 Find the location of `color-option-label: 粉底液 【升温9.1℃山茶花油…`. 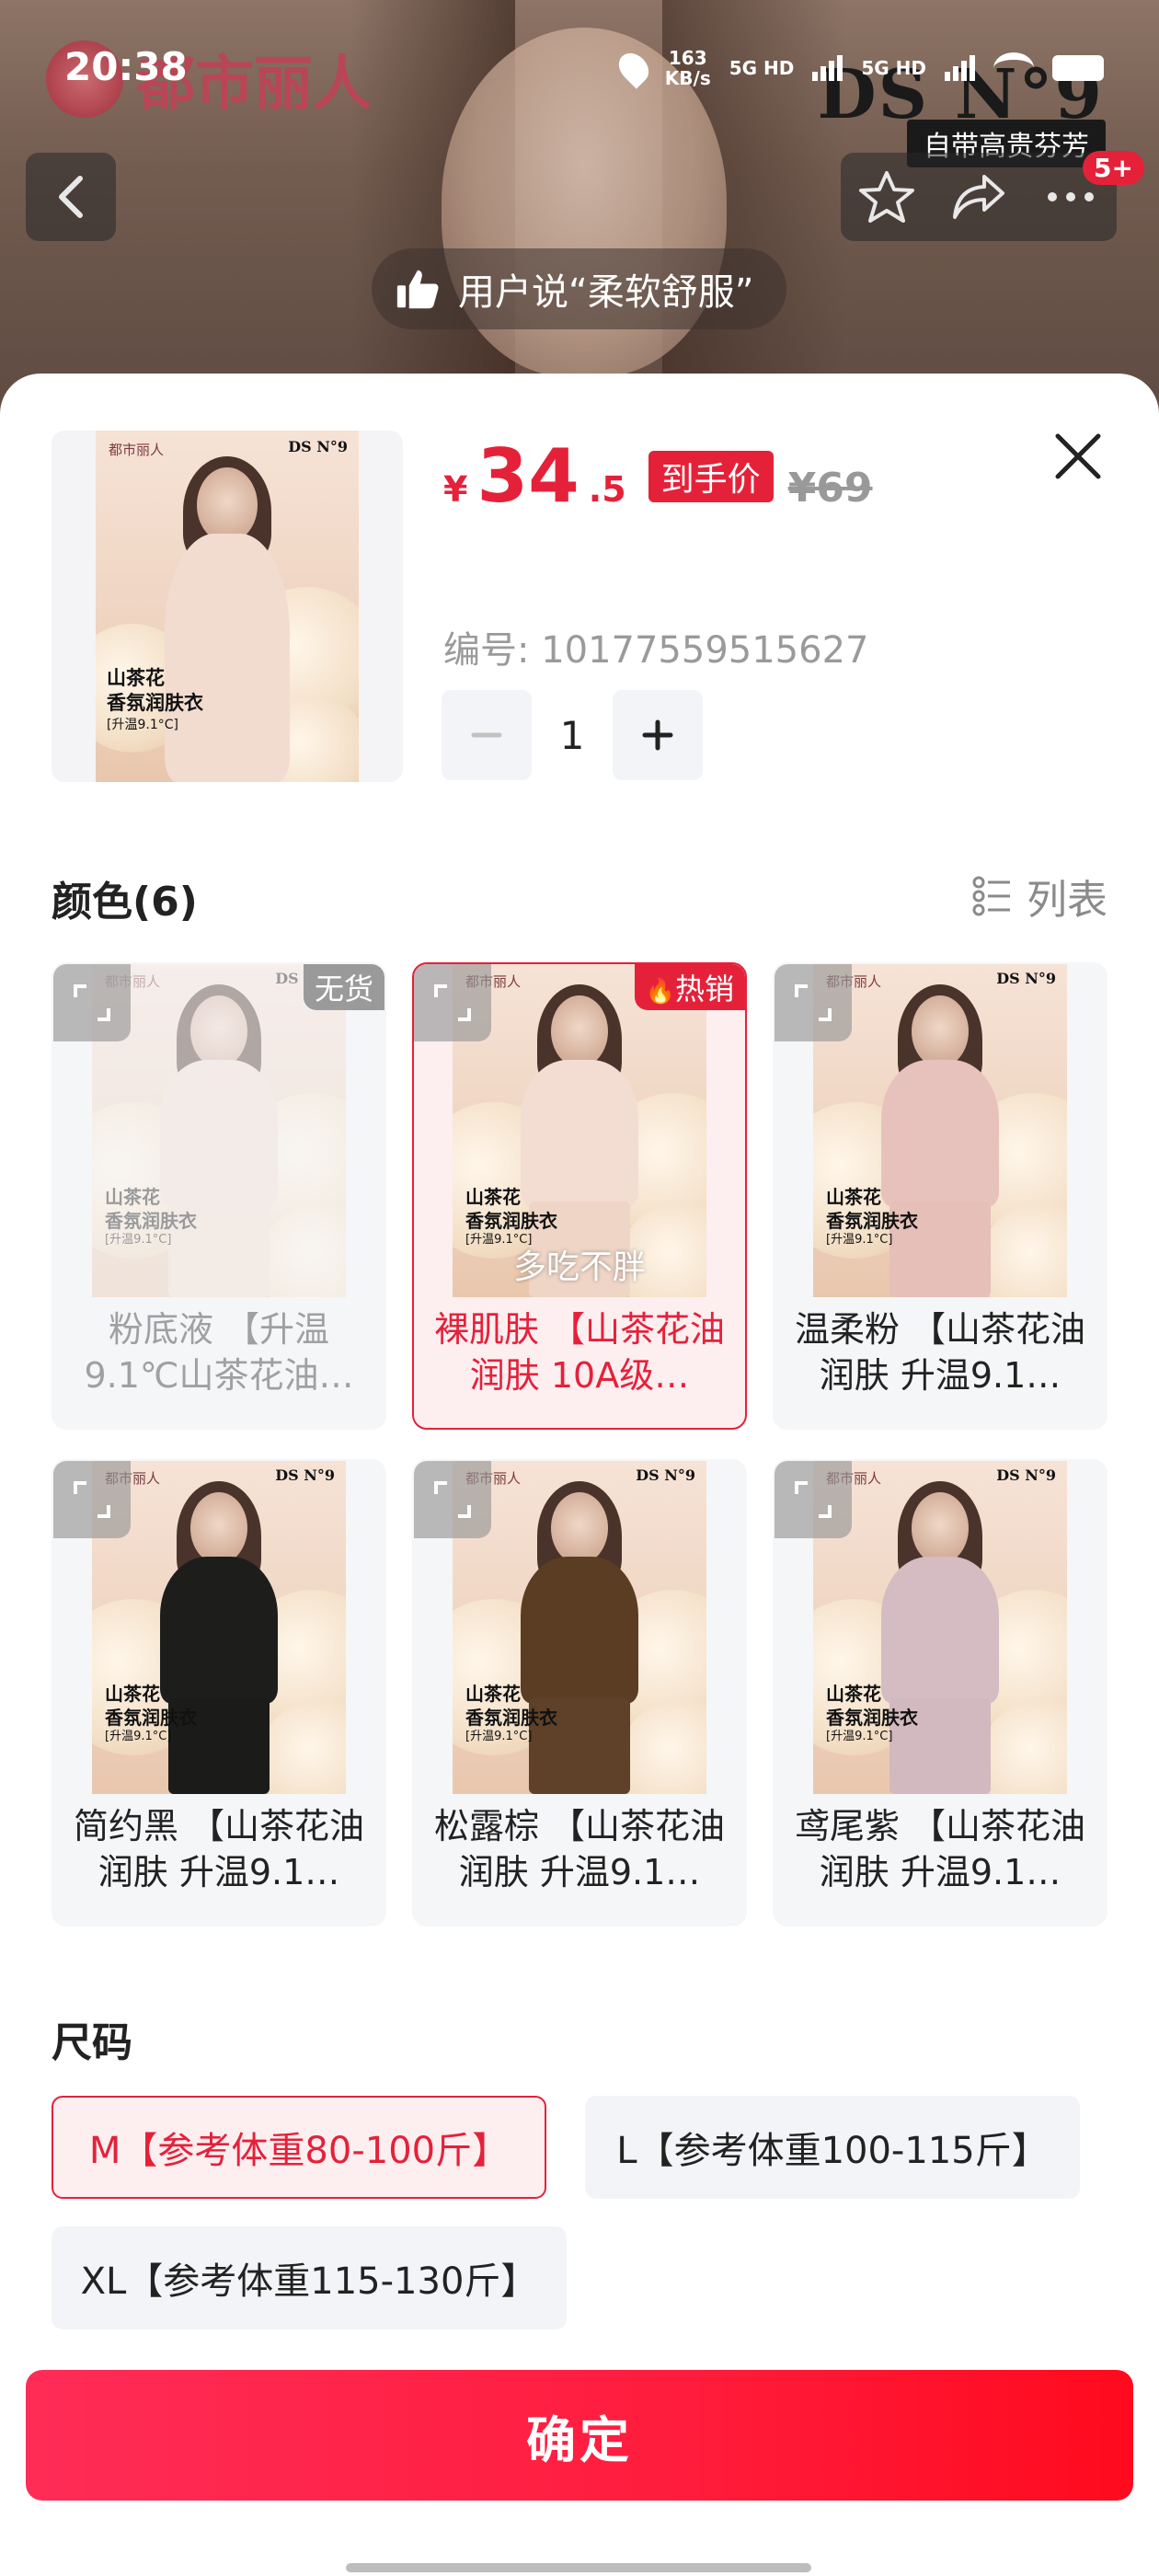

color-option-label: 粉底液 【升温9.1℃山茶花油… is located at coordinates (219, 1352).